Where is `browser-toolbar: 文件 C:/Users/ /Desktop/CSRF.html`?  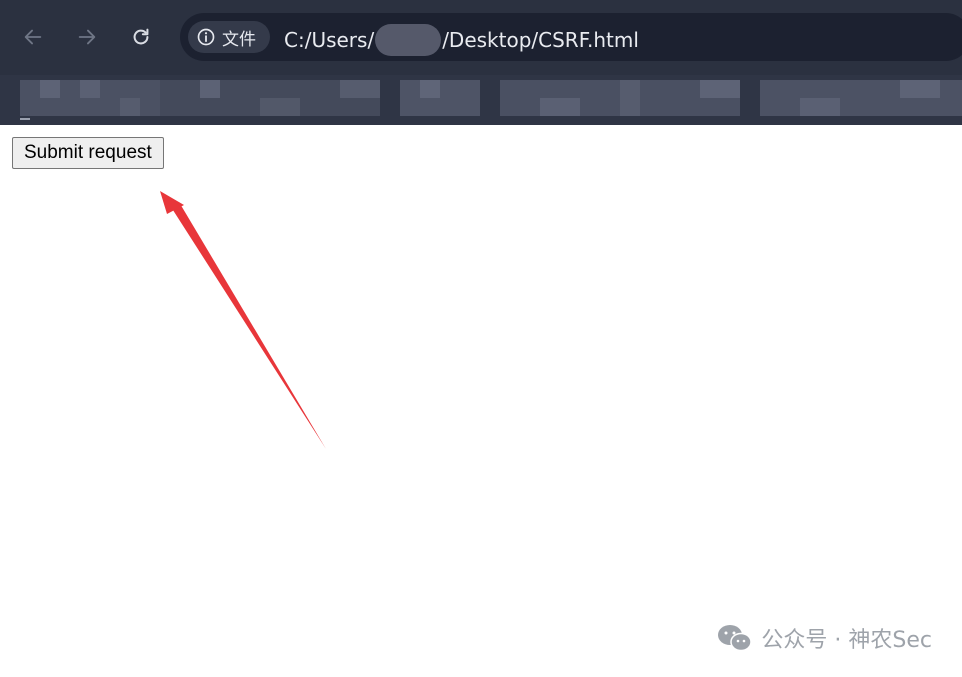
browser-toolbar: 文件 C:/Users/ /Desktop/CSRF.html is located at coordinates (481, 37).